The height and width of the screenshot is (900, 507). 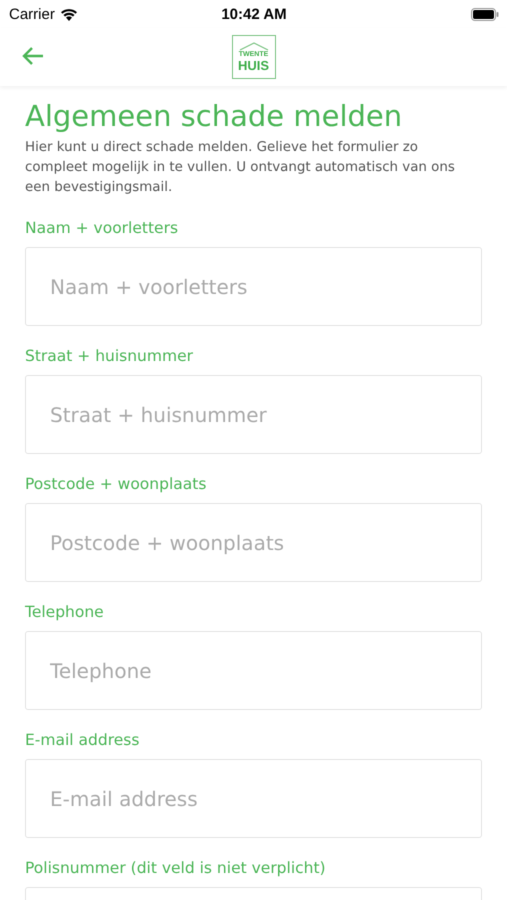 I want to click on input-field: Naam + voorletters, so click(x=253, y=286).